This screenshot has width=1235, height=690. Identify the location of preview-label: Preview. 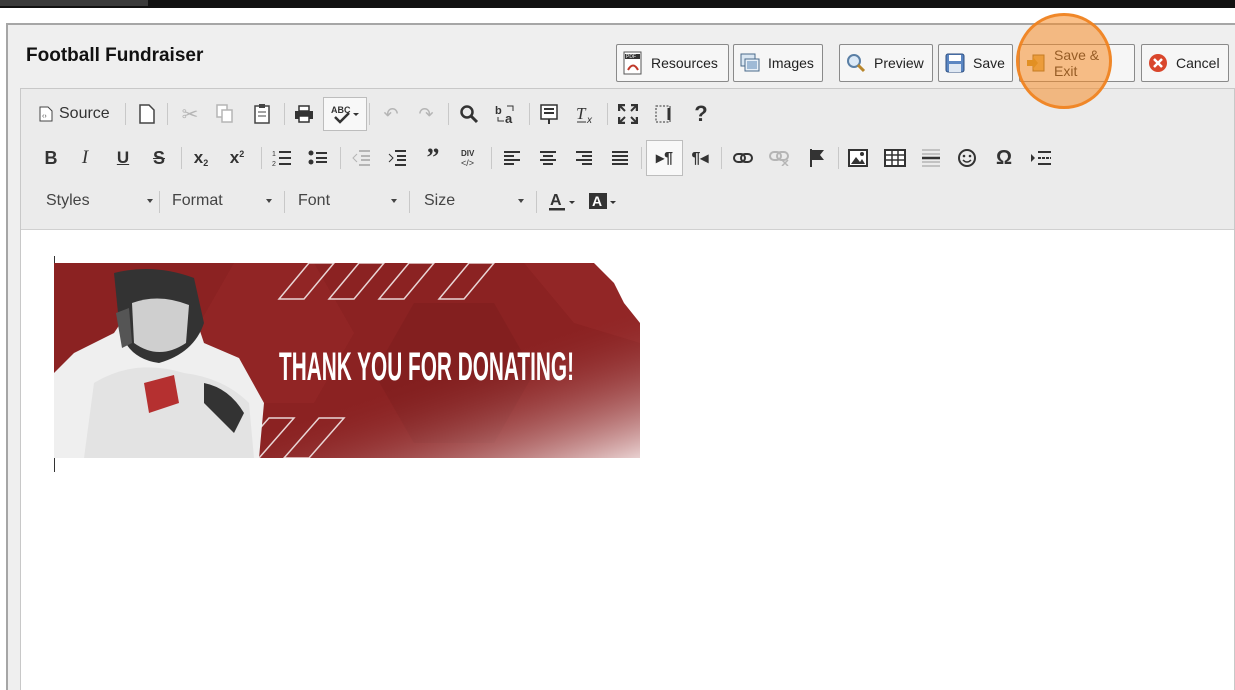
(899, 63).